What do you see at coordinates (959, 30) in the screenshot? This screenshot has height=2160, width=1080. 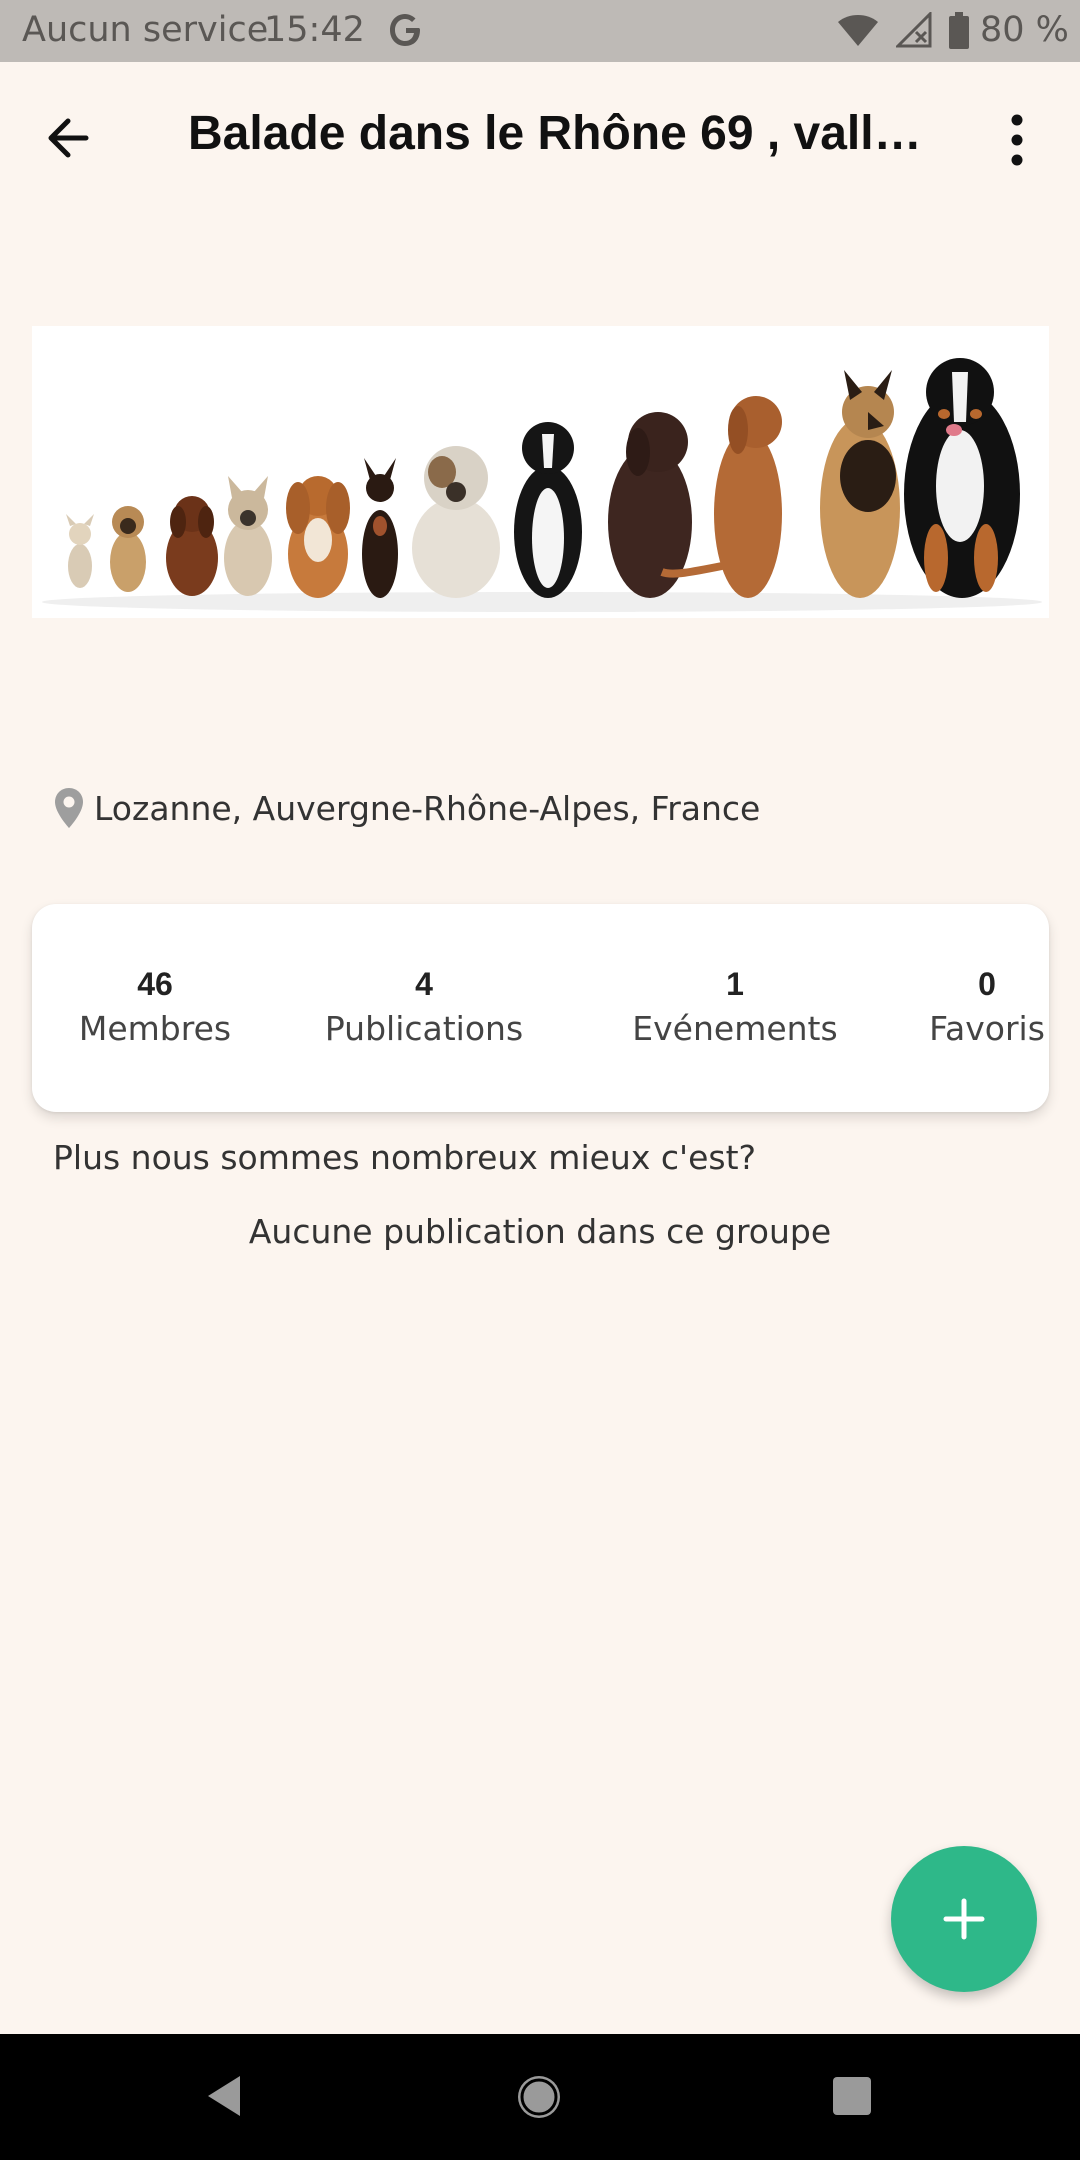 I see `battery-icon` at bounding box center [959, 30].